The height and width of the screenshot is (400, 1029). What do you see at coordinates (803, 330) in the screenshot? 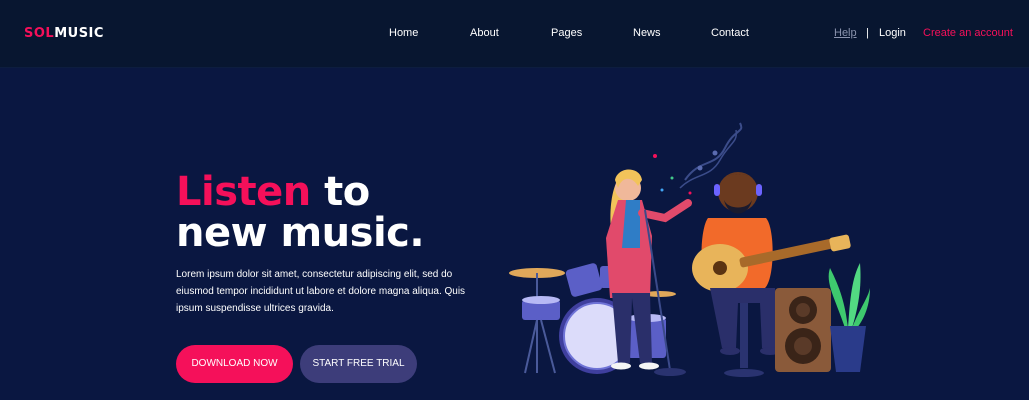
I see `speaker-icon` at bounding box center [803, 330].